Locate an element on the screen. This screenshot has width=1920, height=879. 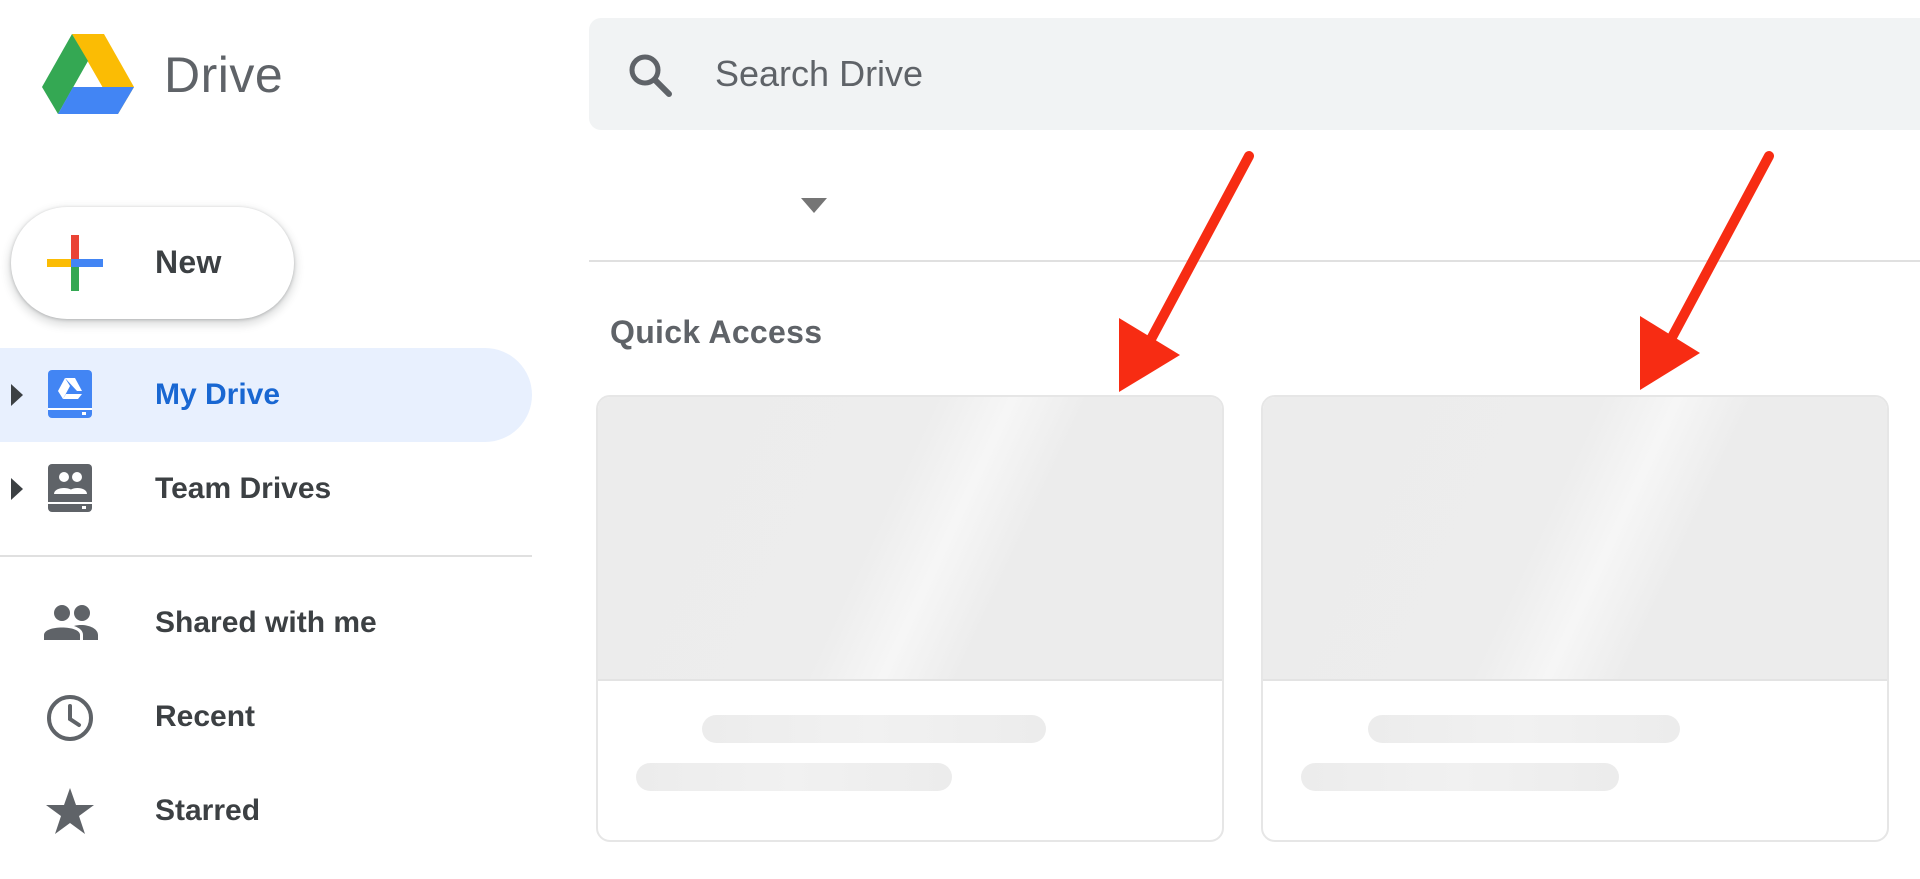
annotation-arrow-left is located at coordinates (1186, 271).